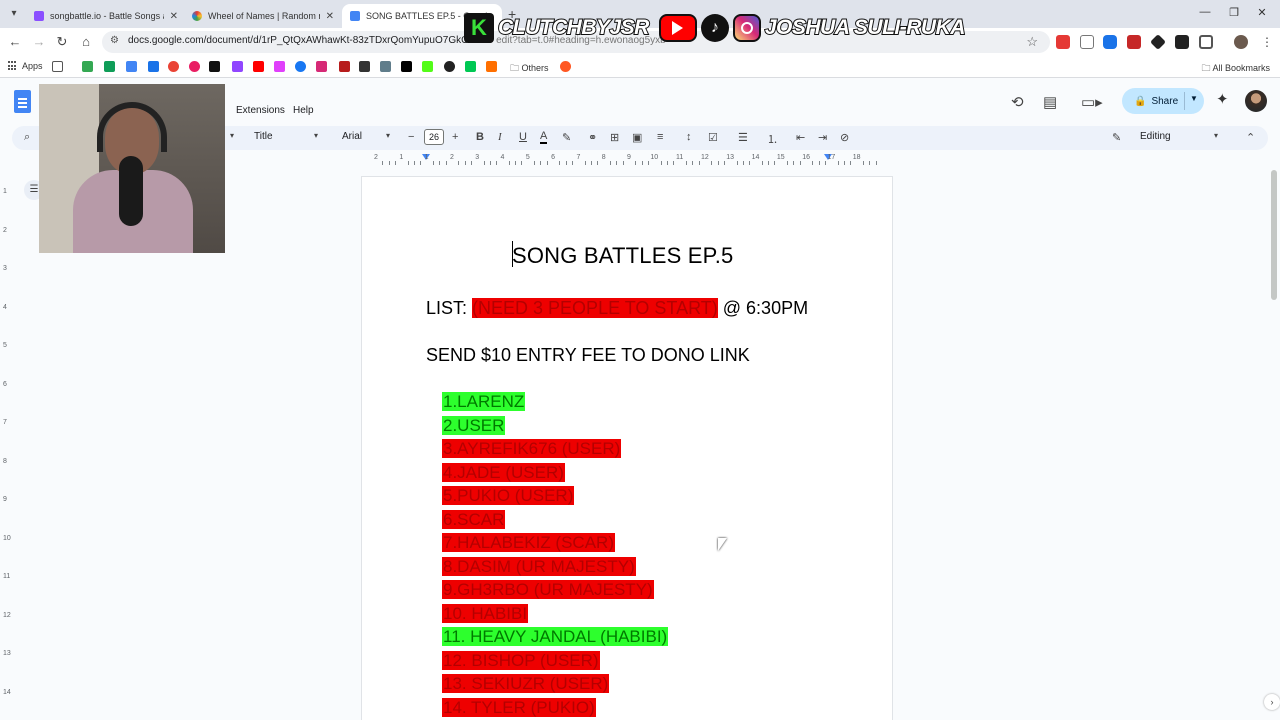  Describe the element at coordinates (555, 708) in the screenshot. I see `list-item: 14. TYLER (PUKIO)` at that location.